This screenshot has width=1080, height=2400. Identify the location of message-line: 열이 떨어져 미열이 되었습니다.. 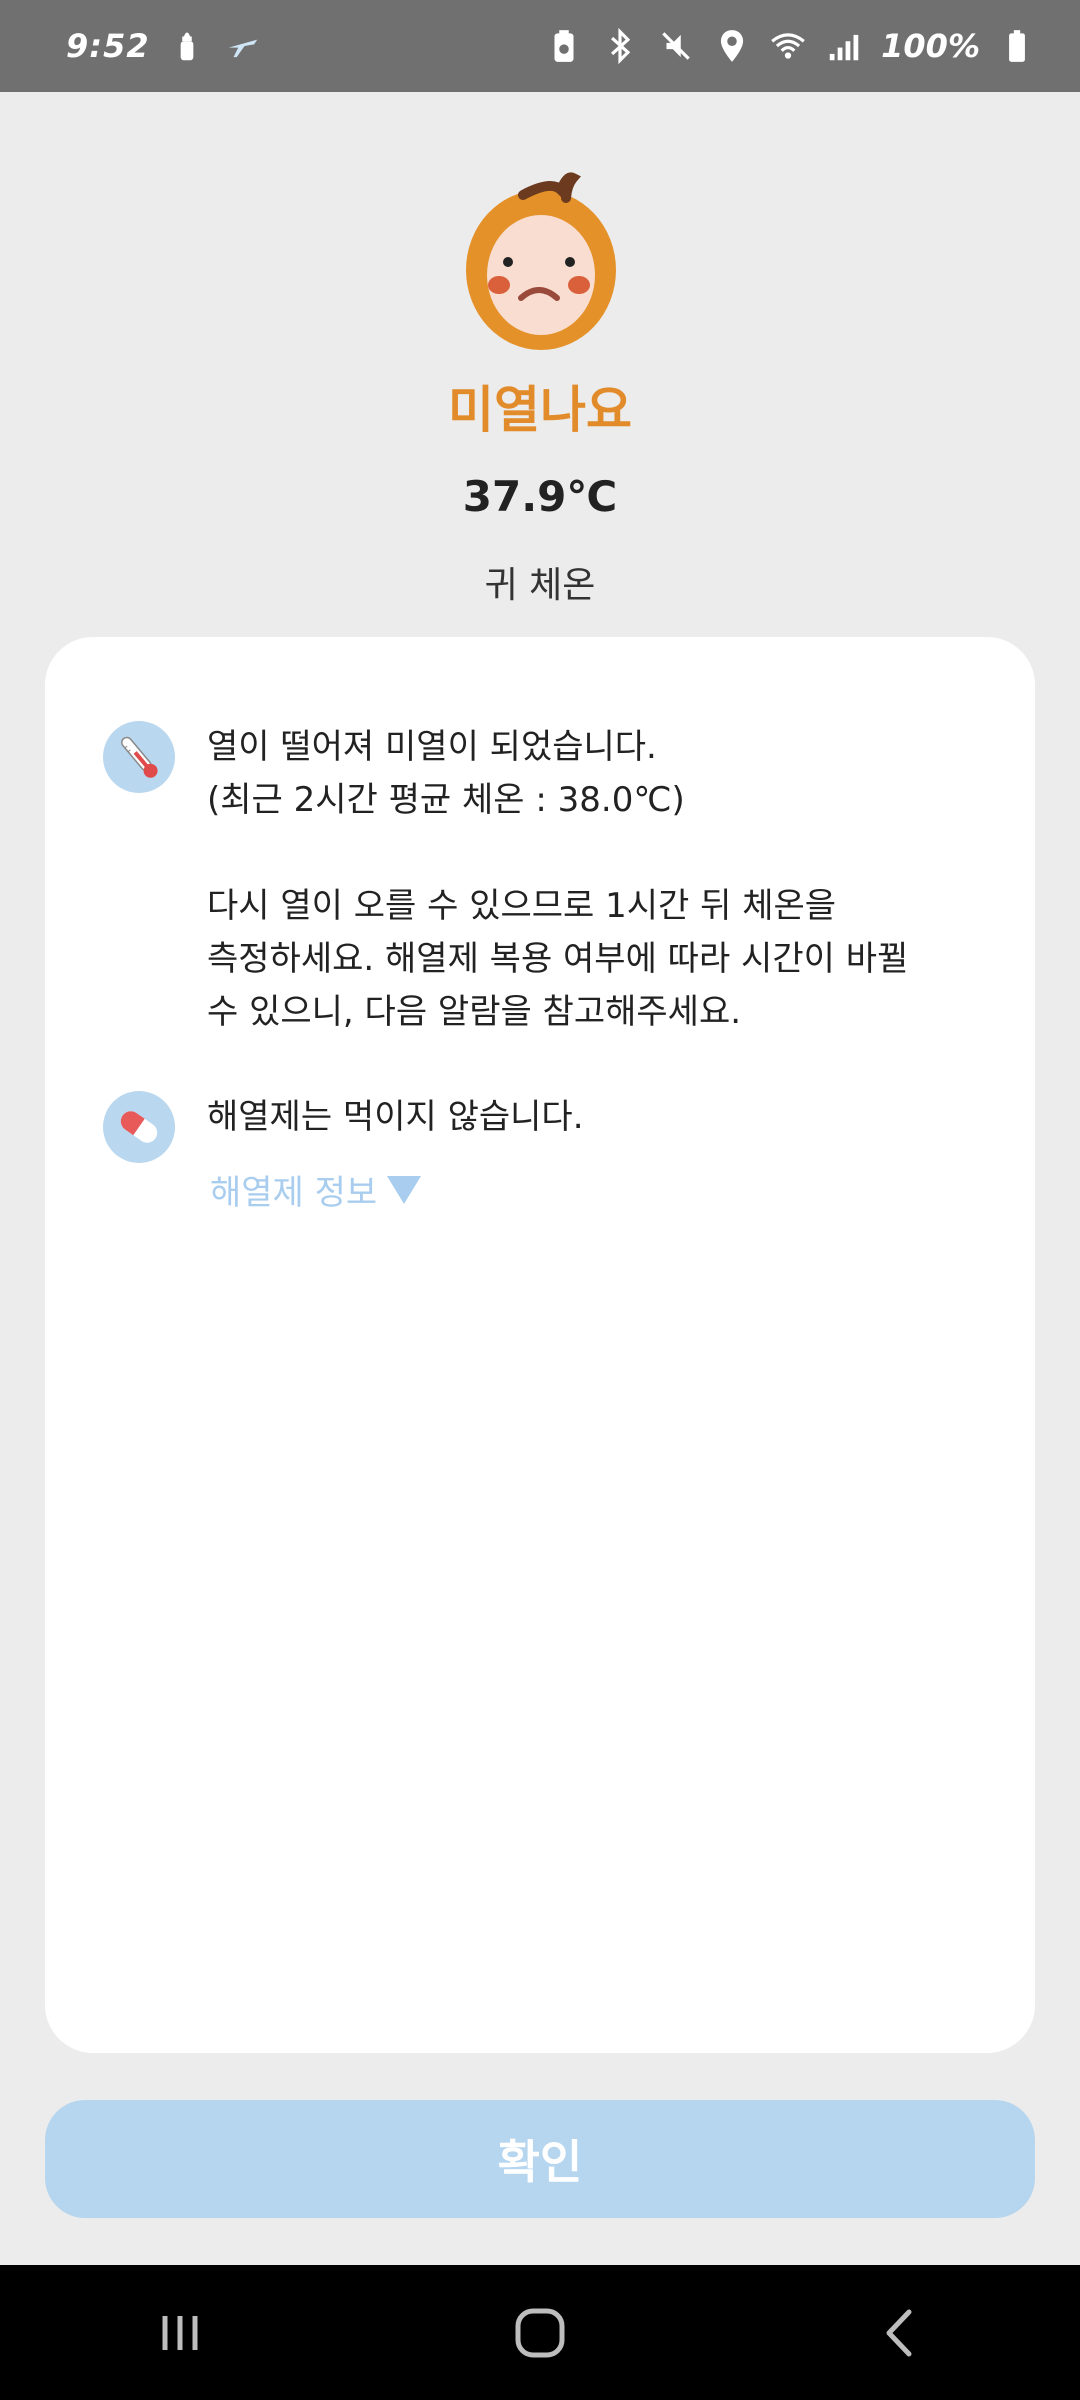
(432, 747).